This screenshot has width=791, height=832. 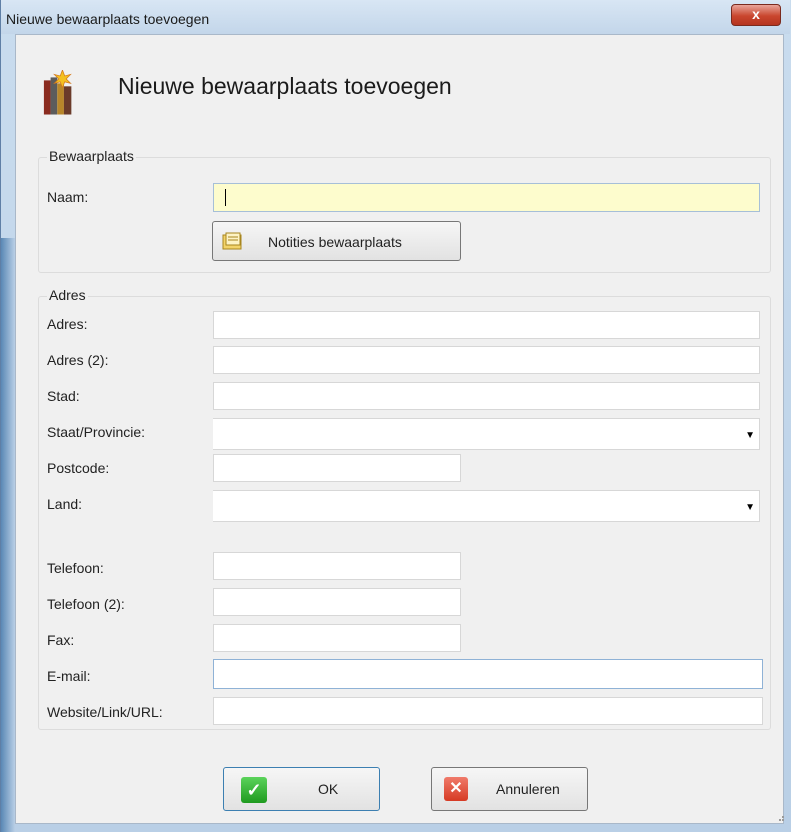 What do you see at coordinates (232, 241) in the screenshot?
I see `folder-notes-icon` at bounding box center [232, 241].